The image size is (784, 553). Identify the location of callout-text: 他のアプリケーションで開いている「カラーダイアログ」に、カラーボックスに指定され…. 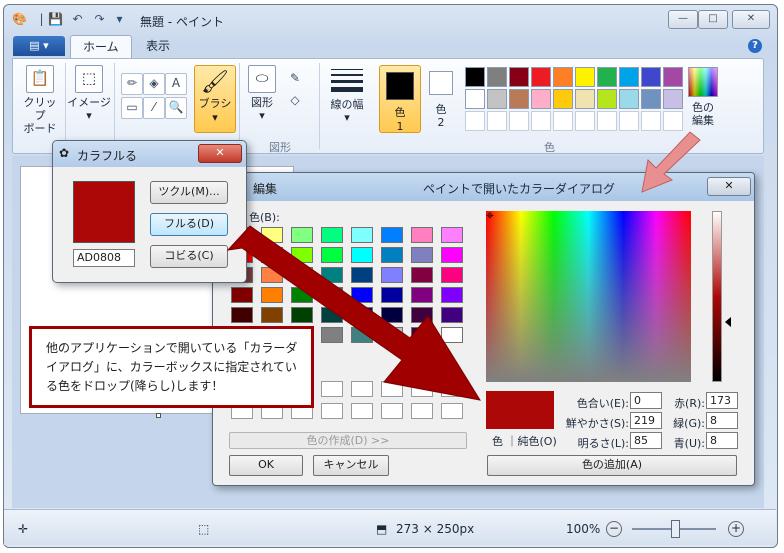
(172, 367).